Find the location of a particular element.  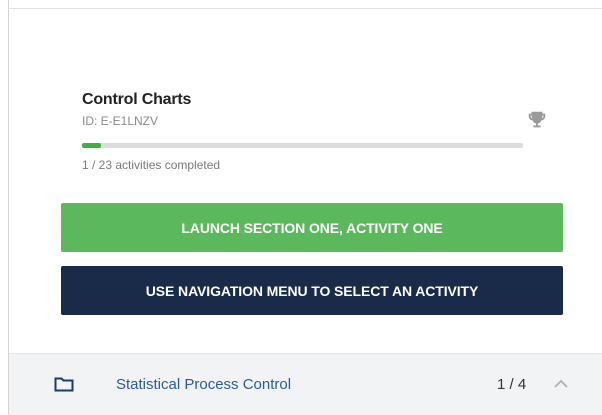

trophy-icon is located at coordinates (537, 119).